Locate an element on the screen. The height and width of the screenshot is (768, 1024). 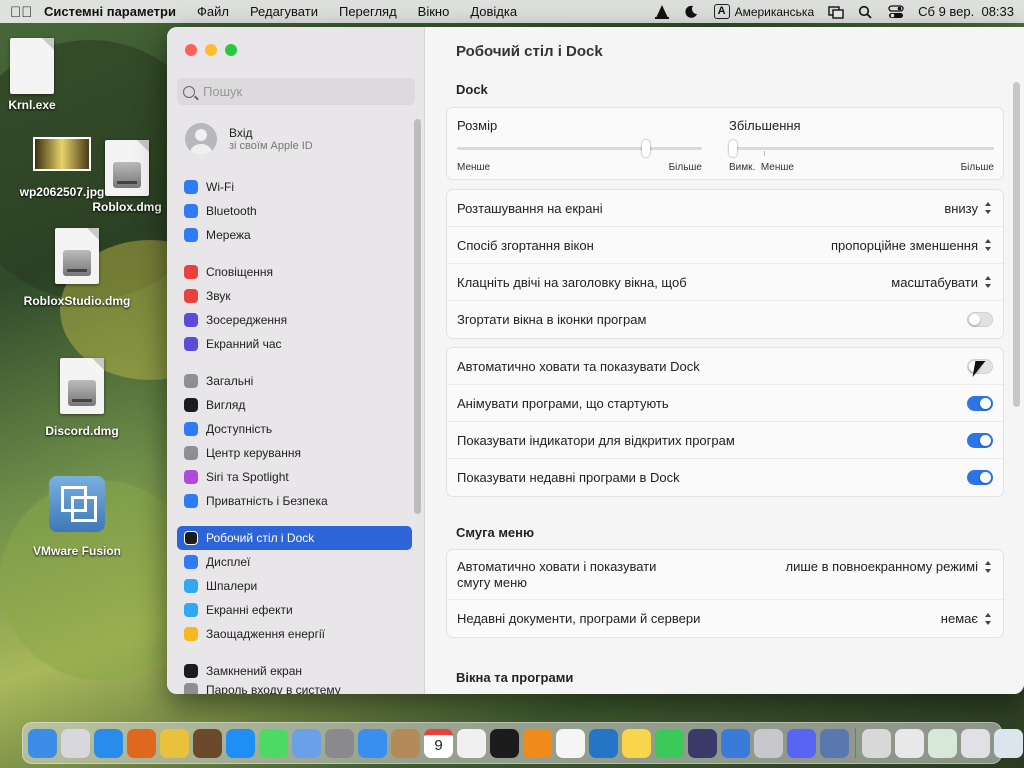
dock-notes-icon is located at coordinates (636, 743).